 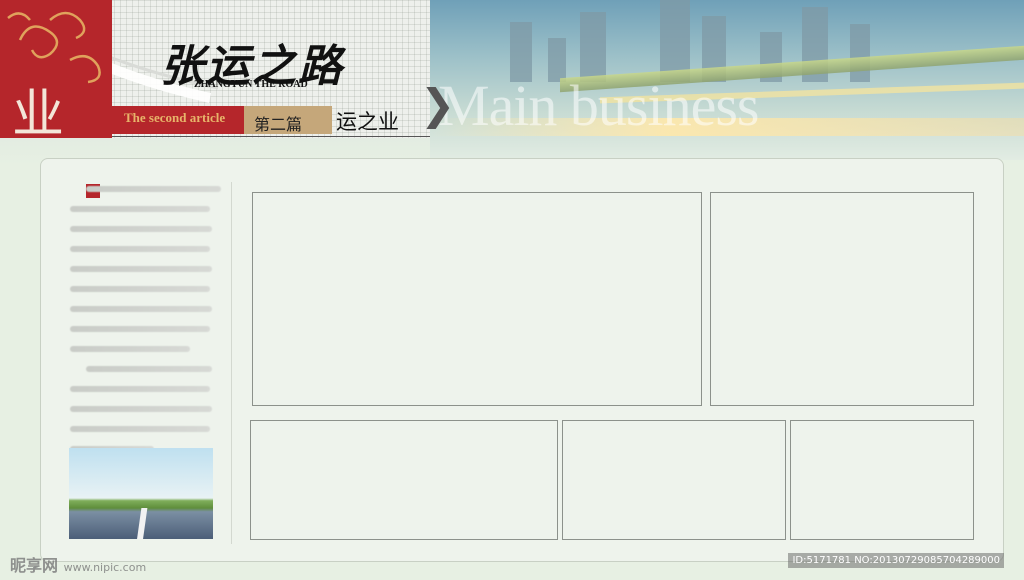 What do you see at coordinates (175, 117) in the screenshot?
I see `article-label-en: The second article` at bounding box center [175, 117].